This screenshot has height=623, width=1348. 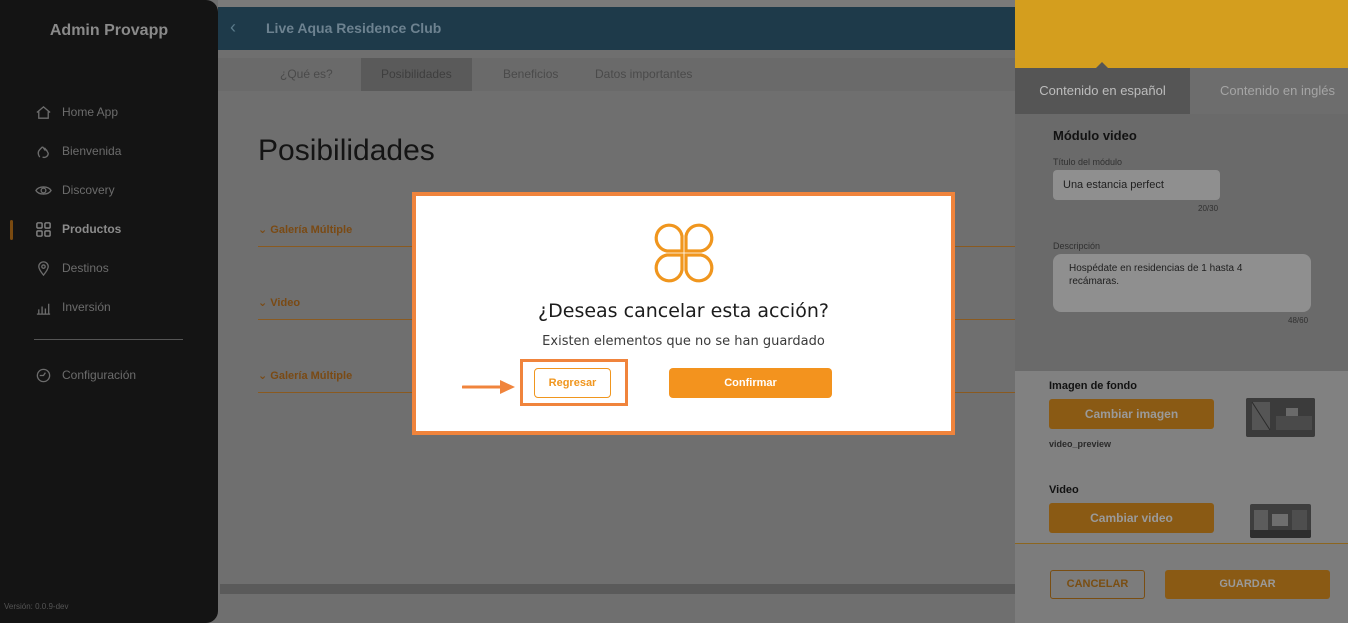 I want to click on sidebar-item-label: Inversión, so click(x=86, y=307).